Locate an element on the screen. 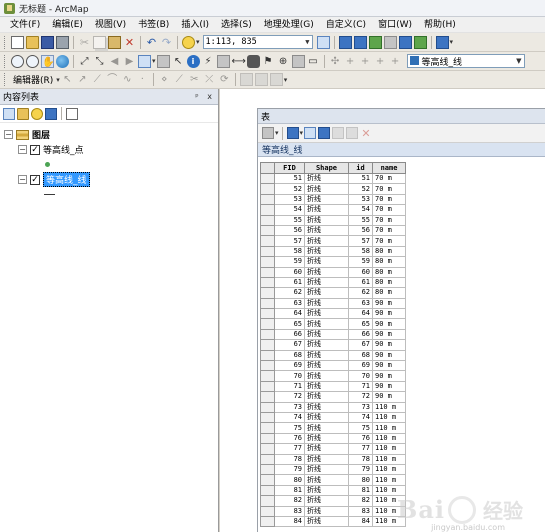  cell-id: 81 is located at coordinates (360, 490).